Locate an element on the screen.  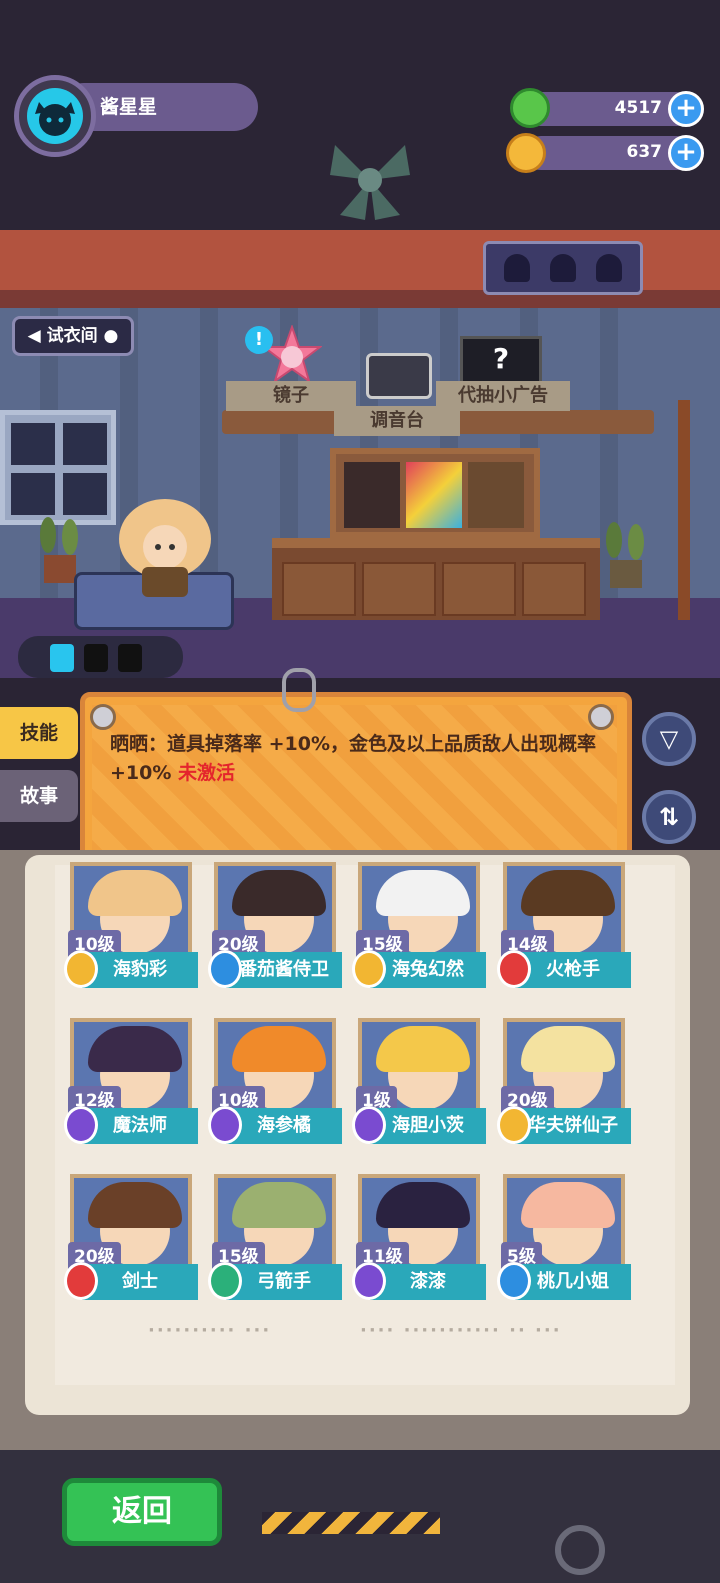
room-name: 试衣间 is located at coordinates (72, 336).